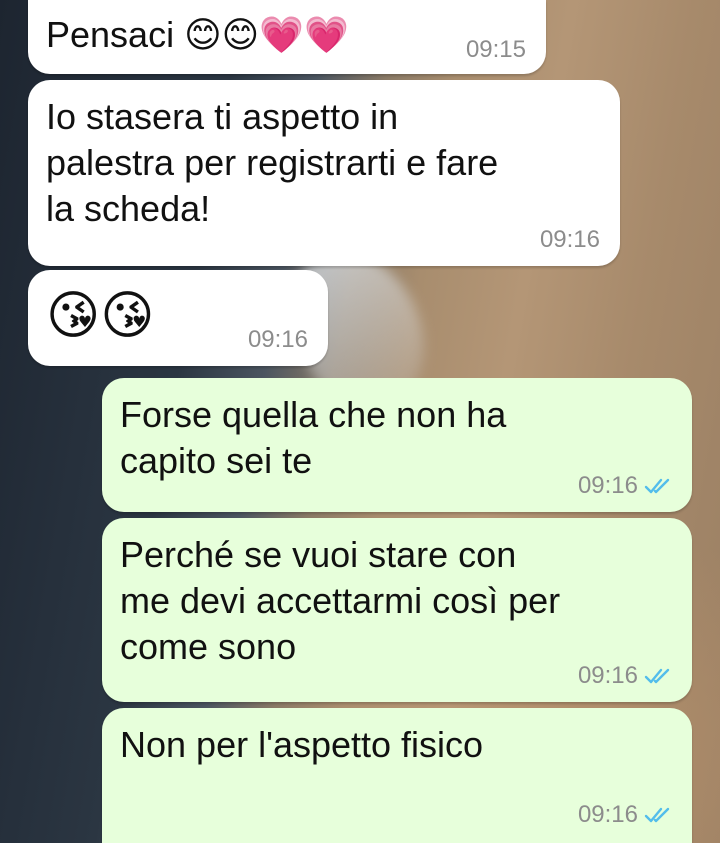 The height and width of the screenshot is (843, 720). I want to click on message-time: 09:15, so click(495, 49).